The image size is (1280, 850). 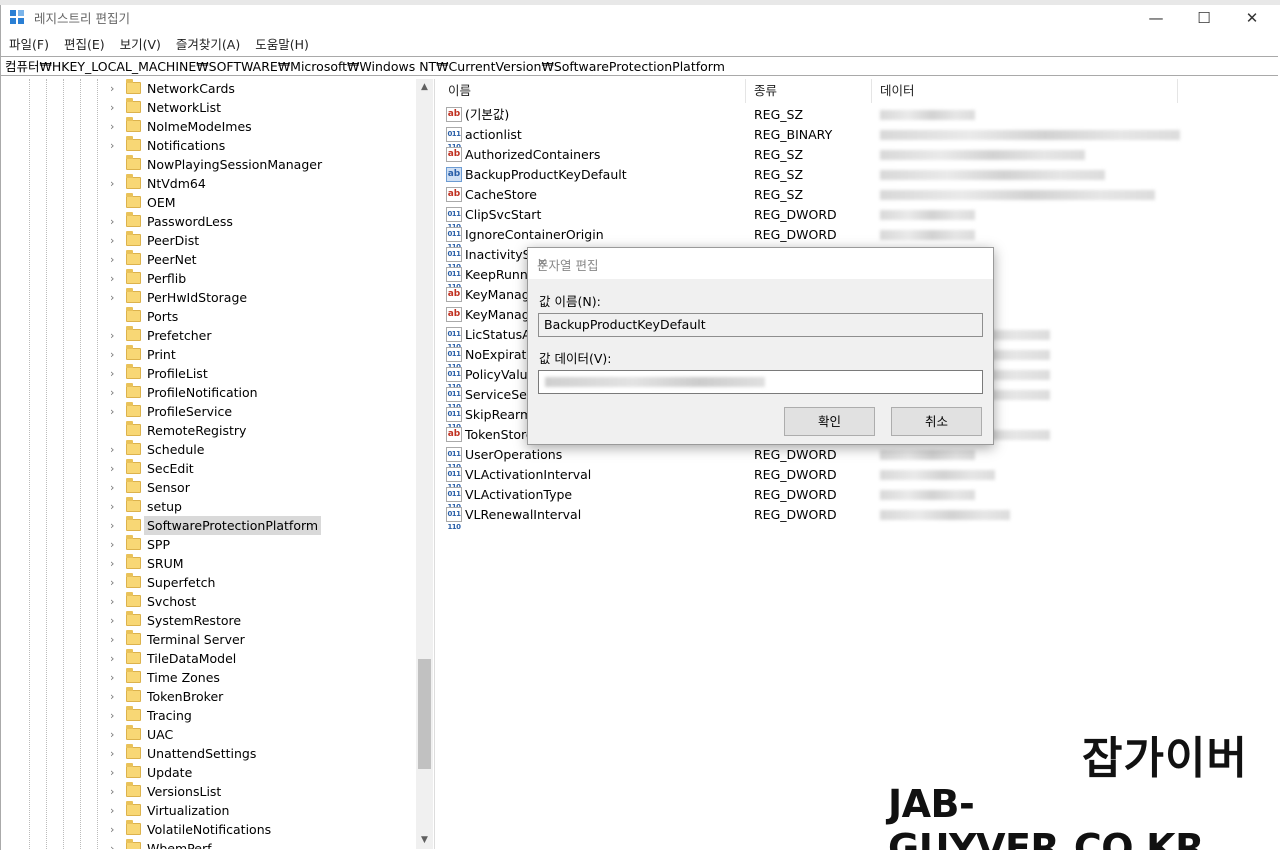 What do you see at coordinates (210, 278) in the screenshot?
I see `tree-item: › Perflib` at bounding box center [210, 278].